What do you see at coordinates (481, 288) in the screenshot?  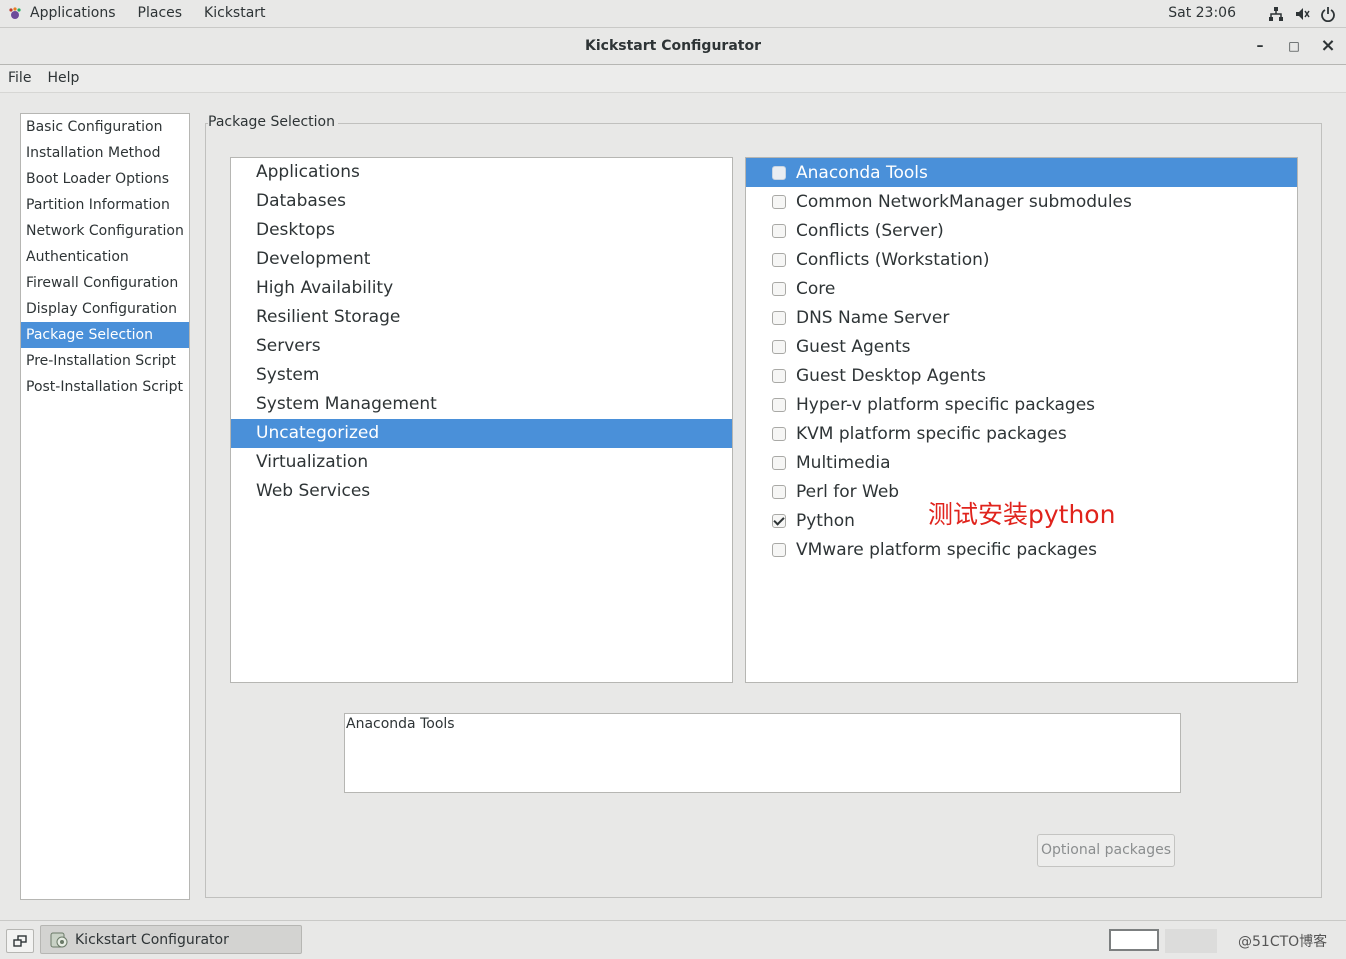 I see `category-item: High Availability` at bounding box center [481, 288].